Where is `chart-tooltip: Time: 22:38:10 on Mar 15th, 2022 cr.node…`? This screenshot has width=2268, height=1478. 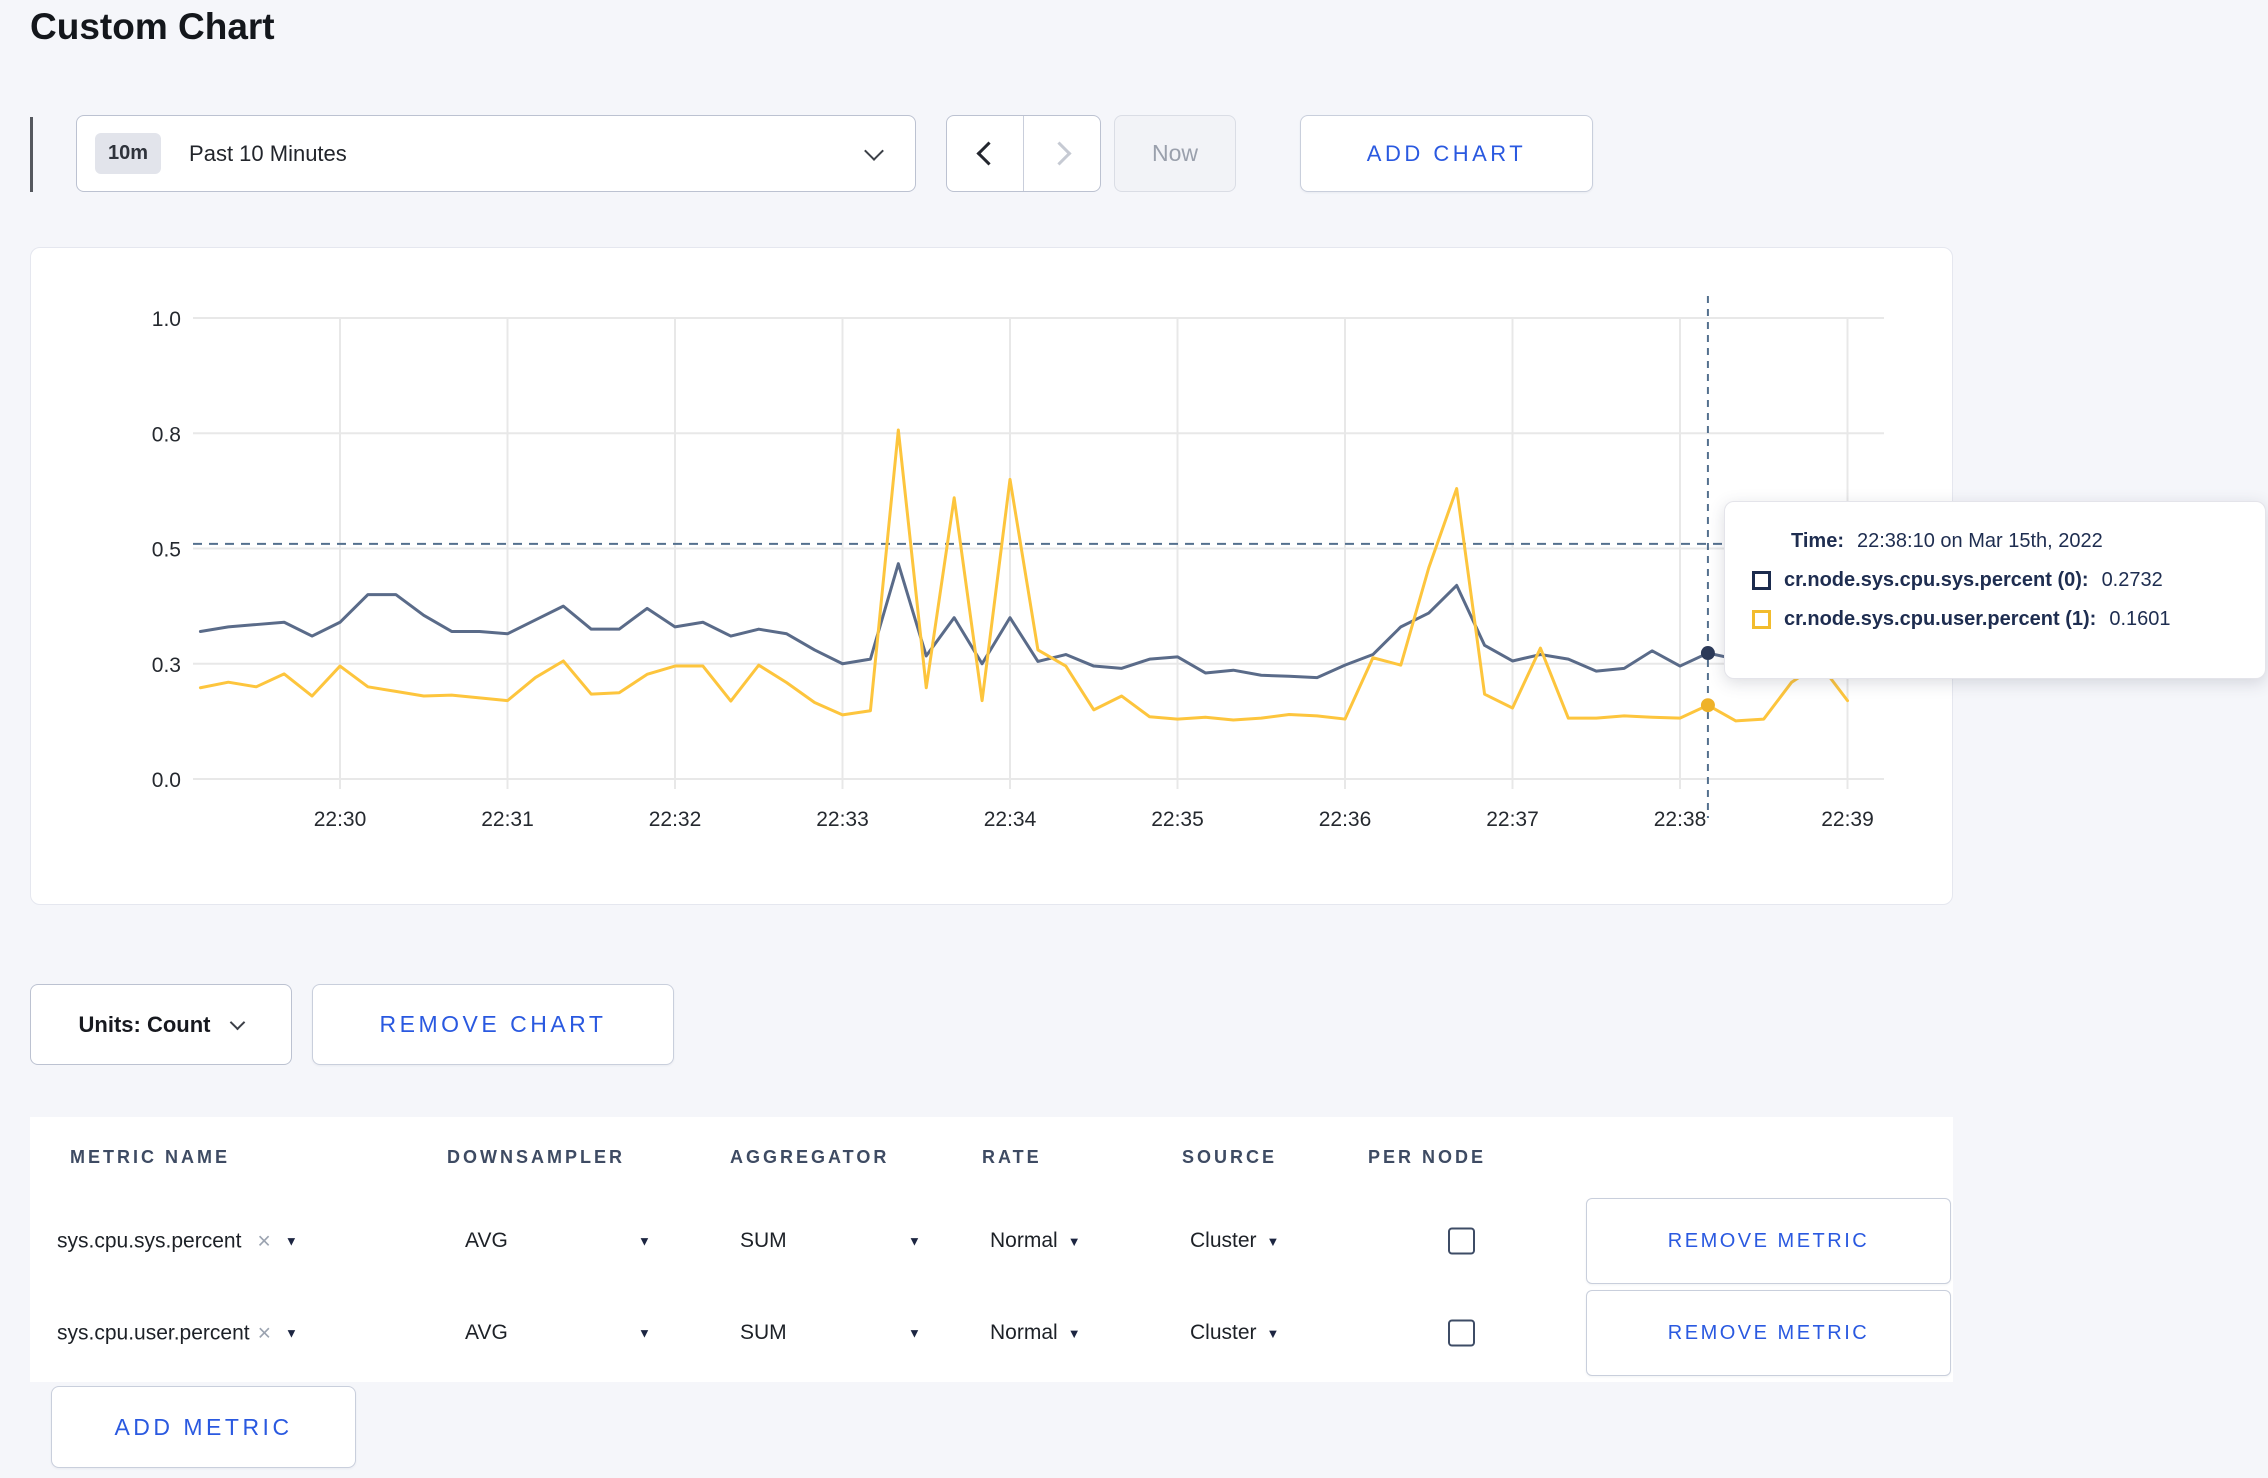 chart-tooltip: Time: 22:38:10 on Mar 15th, 2022 cr.node… is located at coordinates (1995, 590).